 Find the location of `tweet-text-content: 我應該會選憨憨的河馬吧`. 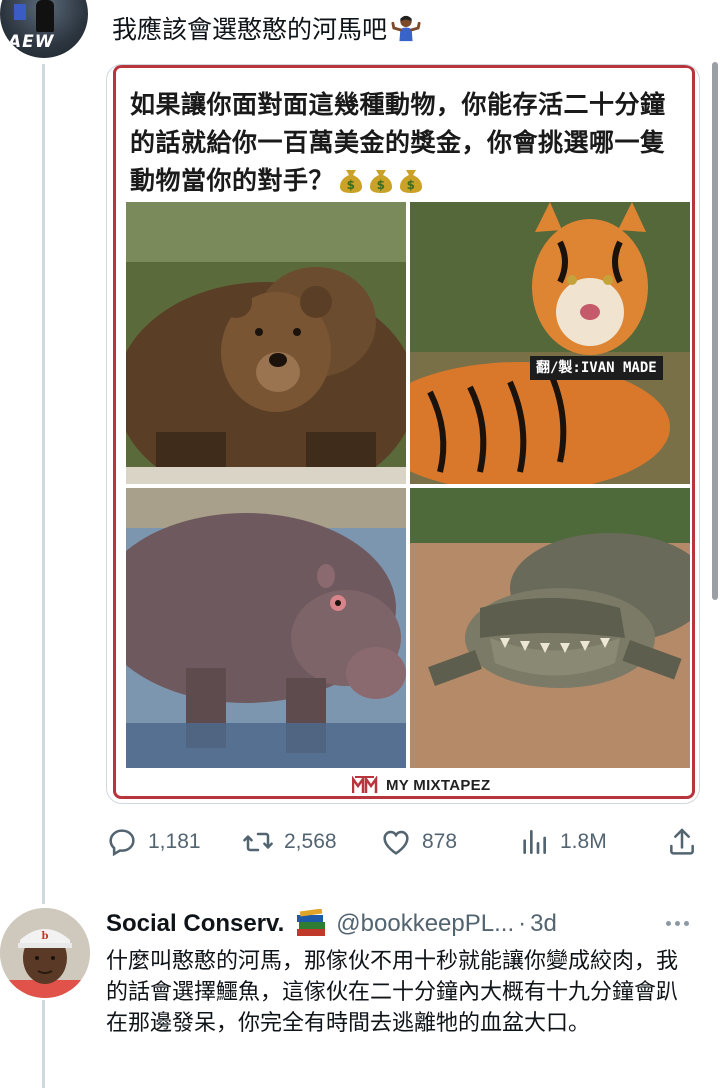

tweet-text-content: 我應該會選憨憨的河馬吧 is located at coordinates (250, 29).